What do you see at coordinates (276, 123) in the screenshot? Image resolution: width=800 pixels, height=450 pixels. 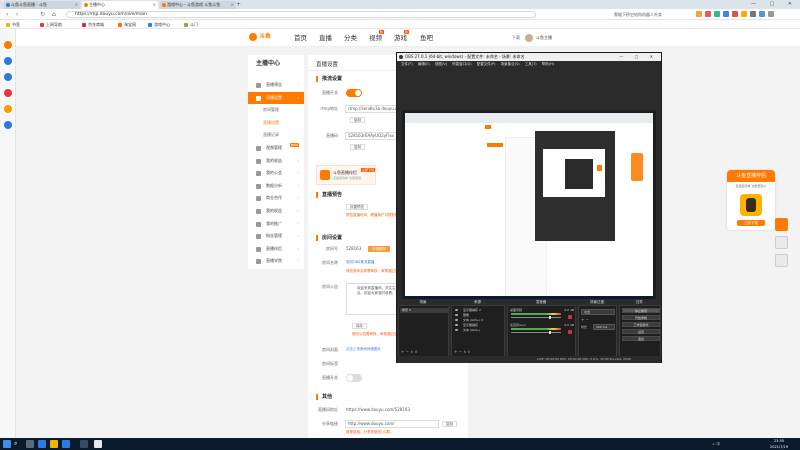 I see `sidebar-subitem: 直播设置` at bounding box center [276, 123].